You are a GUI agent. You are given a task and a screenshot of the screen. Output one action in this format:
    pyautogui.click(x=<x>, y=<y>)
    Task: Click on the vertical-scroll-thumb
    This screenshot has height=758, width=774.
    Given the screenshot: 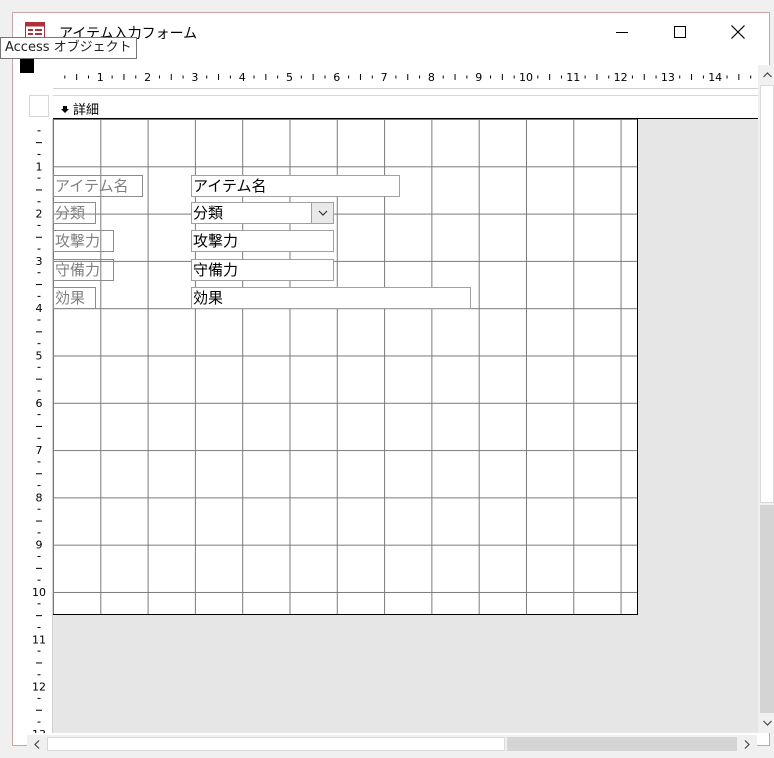 What is the action you would take?
    pyautogui.click(x=767, y=294)
    